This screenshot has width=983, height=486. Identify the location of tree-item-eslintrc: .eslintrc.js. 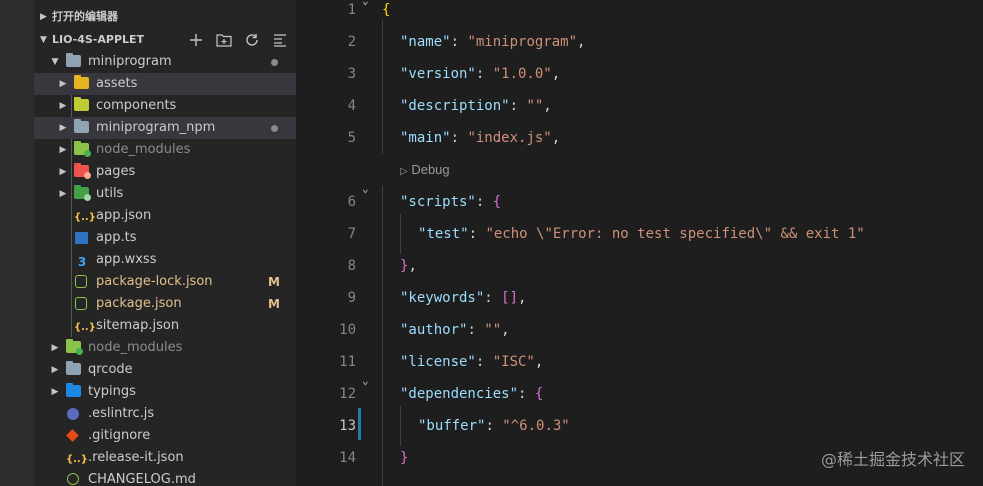
(165, 414).